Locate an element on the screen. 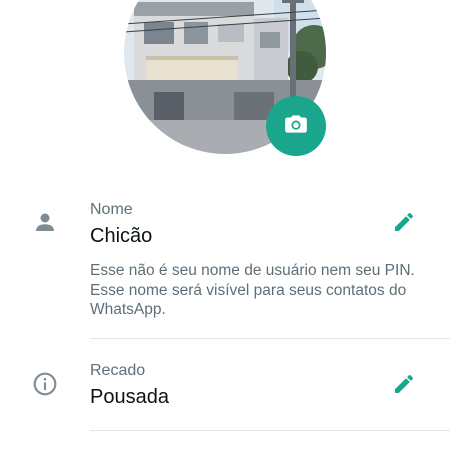 This screenshot has width=450, height=450. person-icon is located at coordinates (45, 224).